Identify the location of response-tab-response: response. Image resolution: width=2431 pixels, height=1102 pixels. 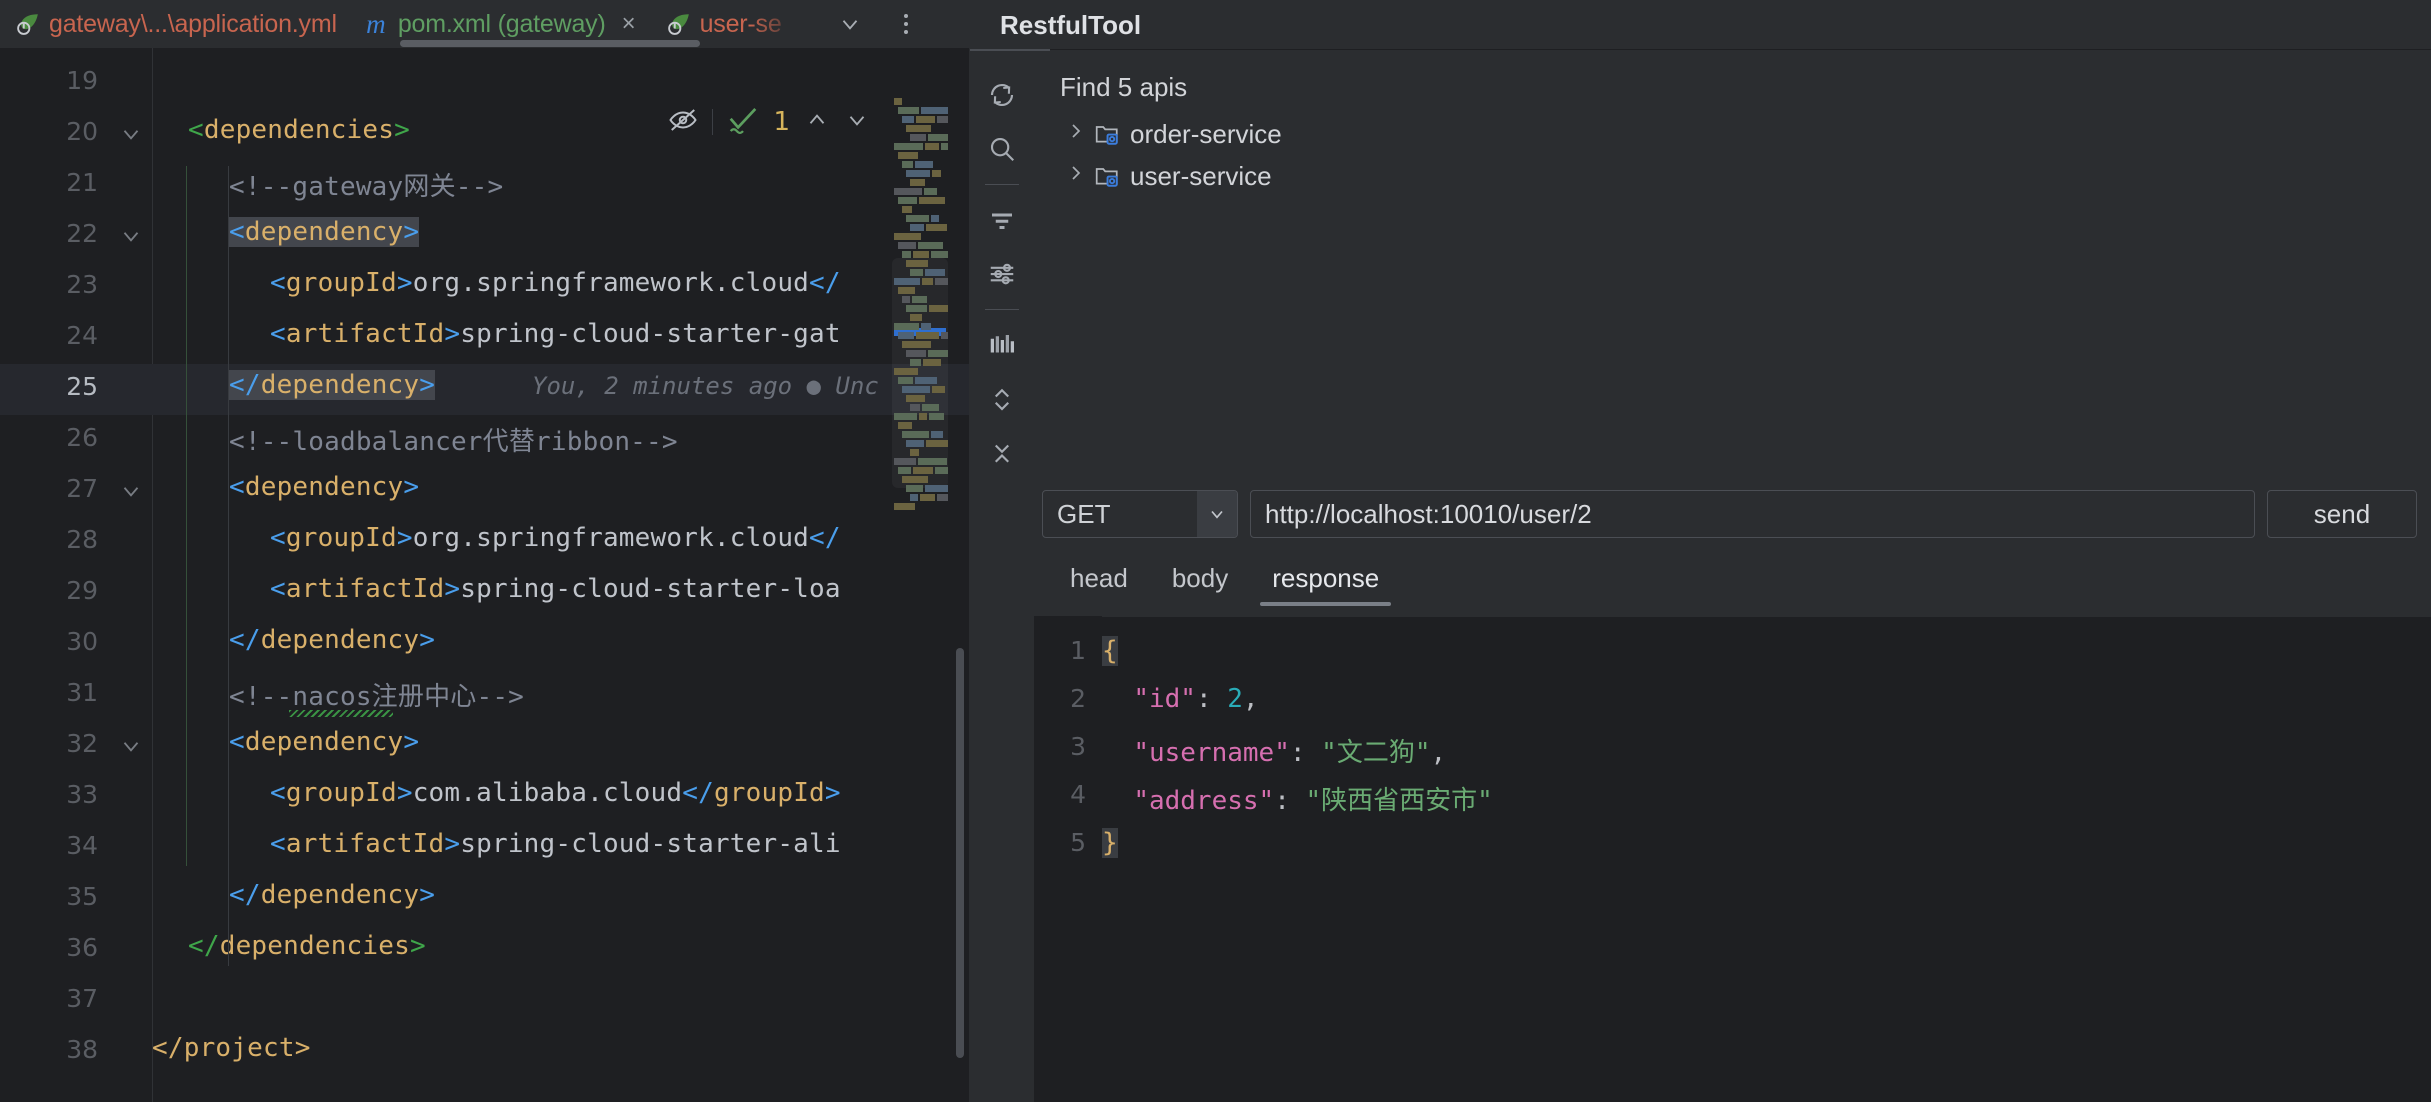
(1325, 580).